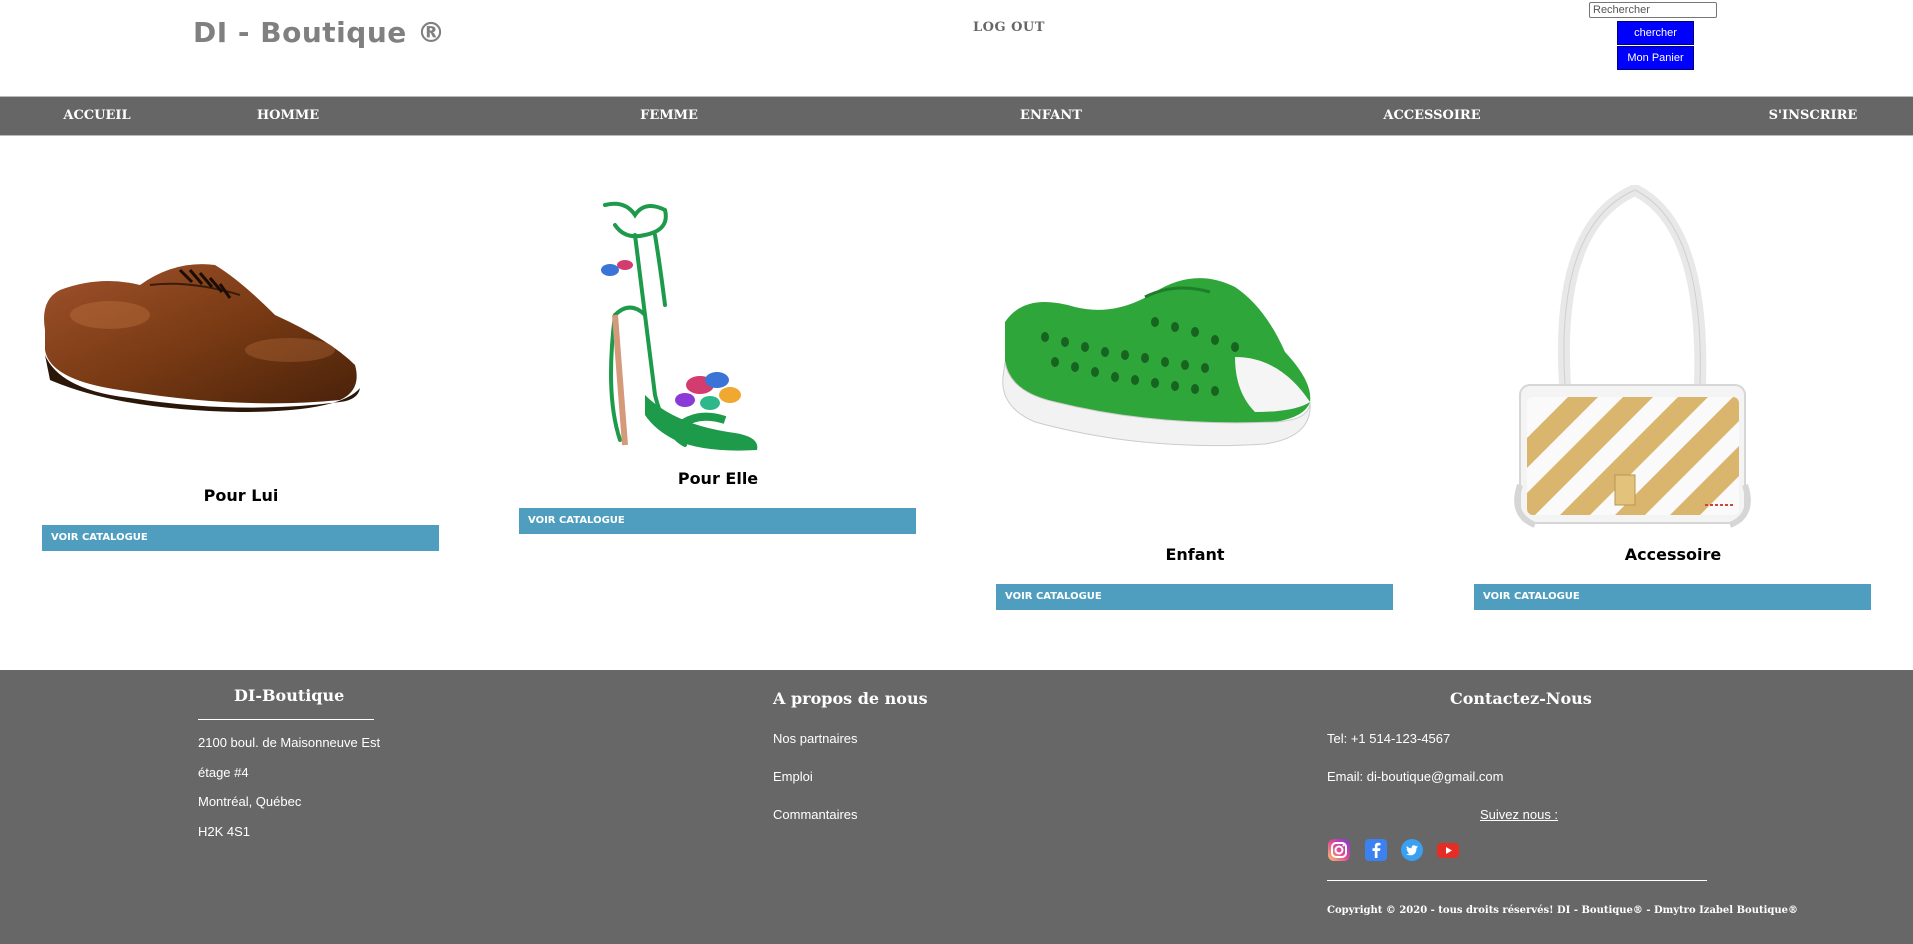 The height and width of the screenshot is (944, 1913). I want to click on logout-link: LOG OUT, so click(1009, 27).